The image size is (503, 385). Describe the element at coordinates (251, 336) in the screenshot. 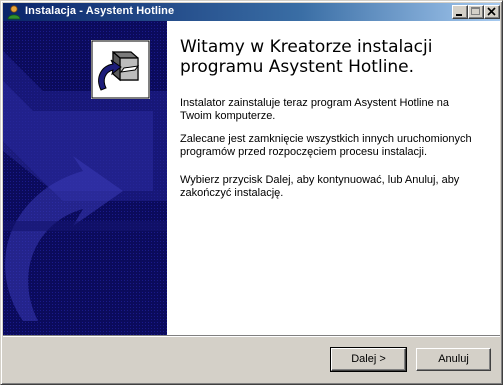

I see `button-separator` at that location.